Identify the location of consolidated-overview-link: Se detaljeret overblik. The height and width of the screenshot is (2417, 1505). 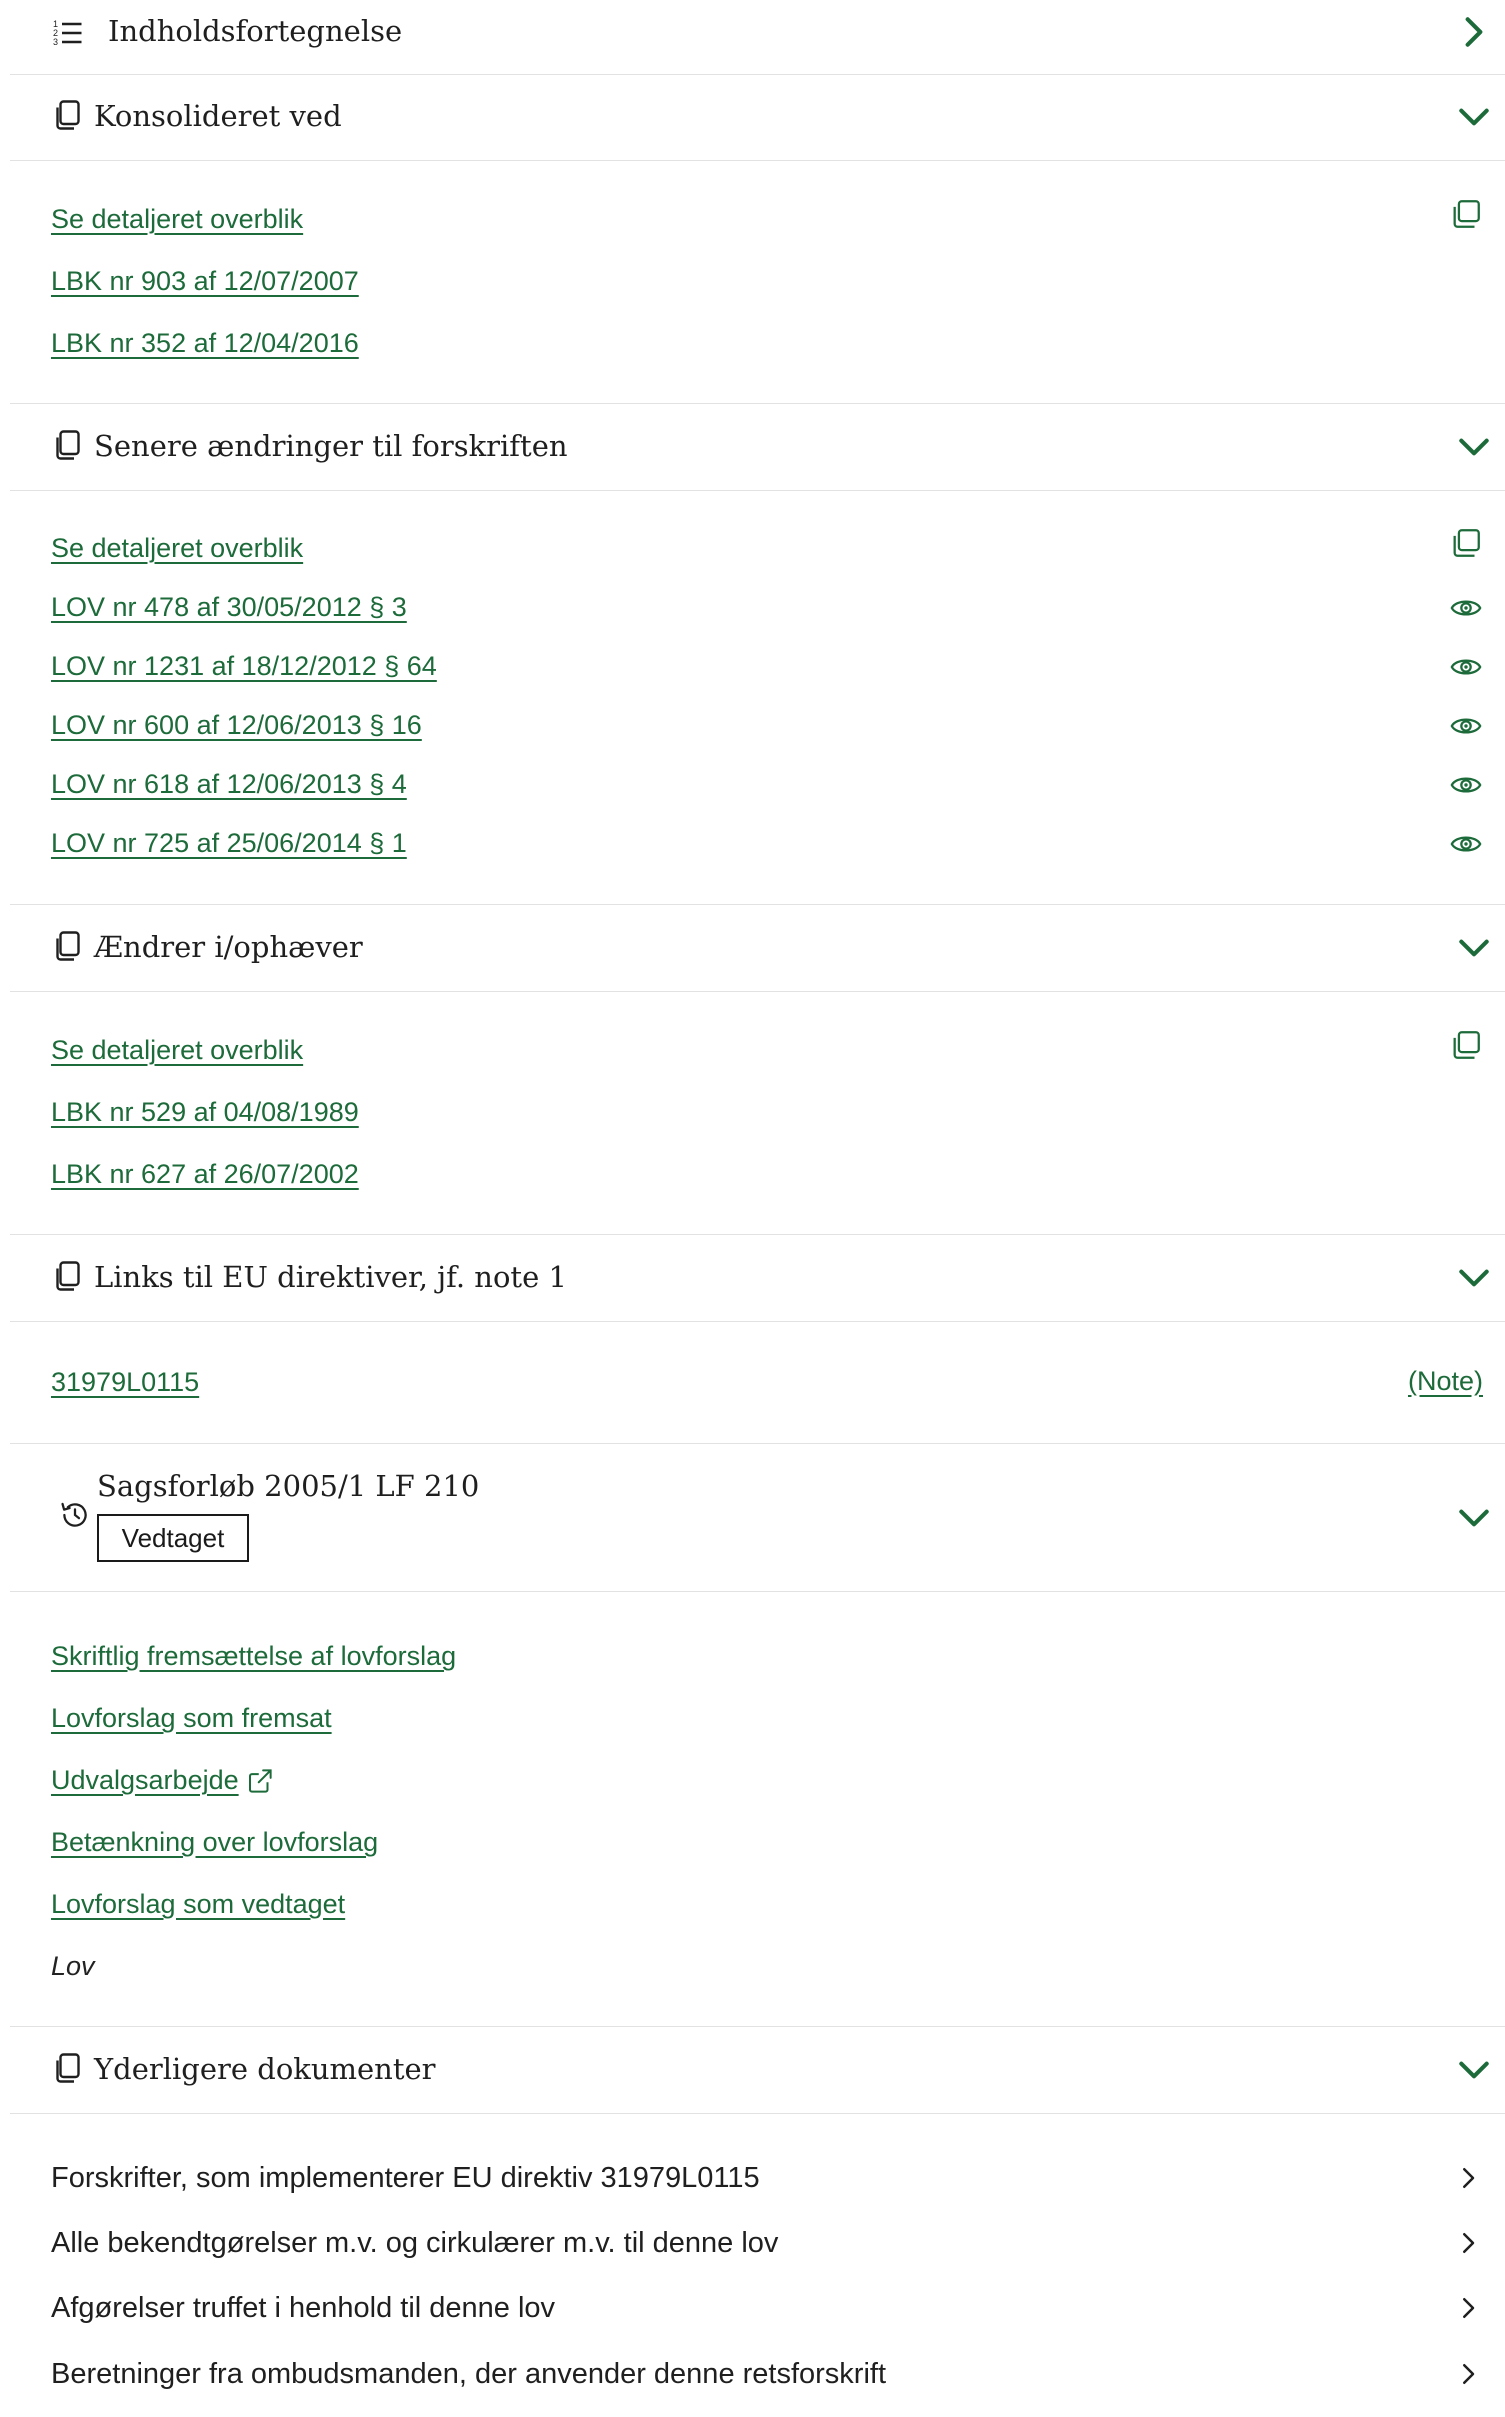
(177, 219).